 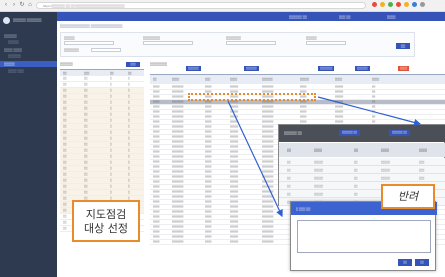 I want to click on logo: ▒▒▒▒▒▒ ▒▒▒▒▒▒▒, so click(x=28, y=21).